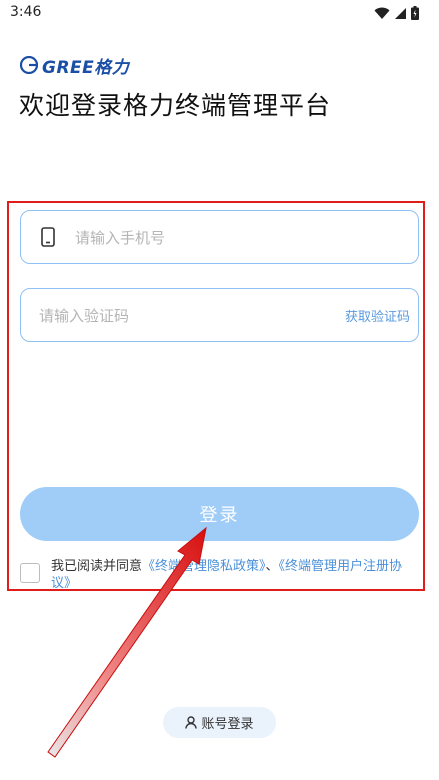 The width and height of the screenshot is (439, 780). What do you see at coordinates (227, 724) in the screenshot?
I see `account-login-label: 账号登录` at bounding box center [227, 724].